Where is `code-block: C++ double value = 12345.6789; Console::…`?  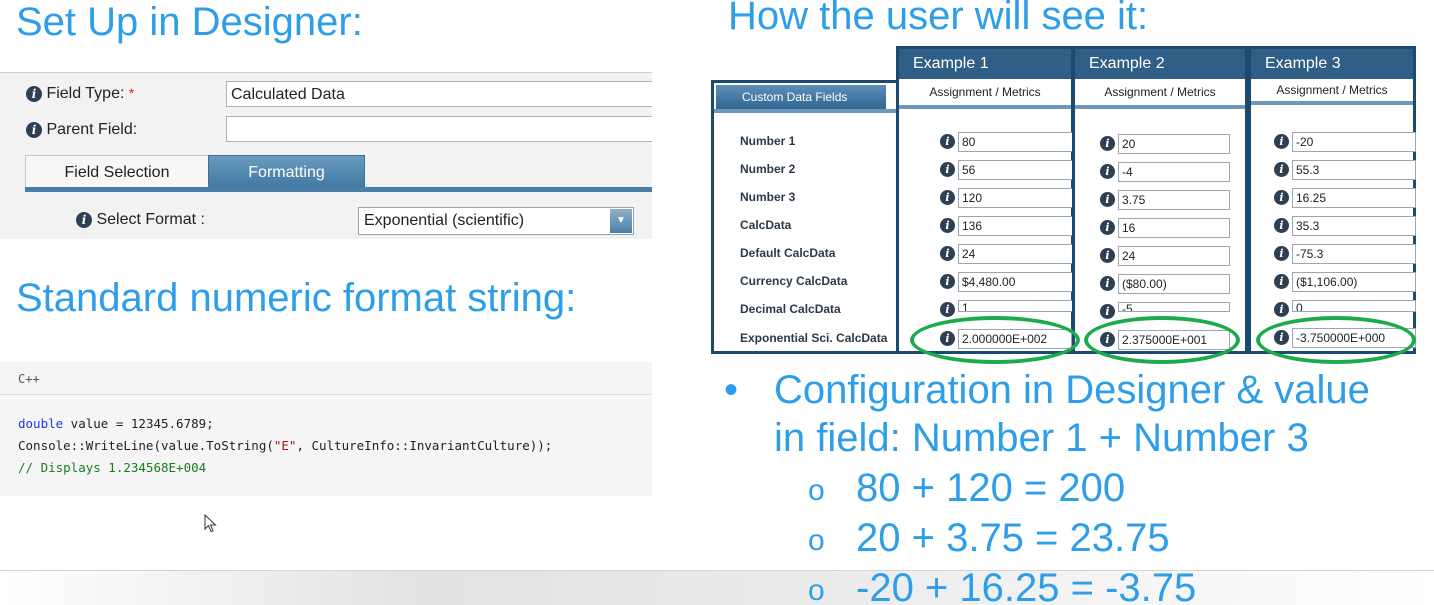
code-block: C++ double value = 12345.6789; Console::… is located at coordinates (326, 429).